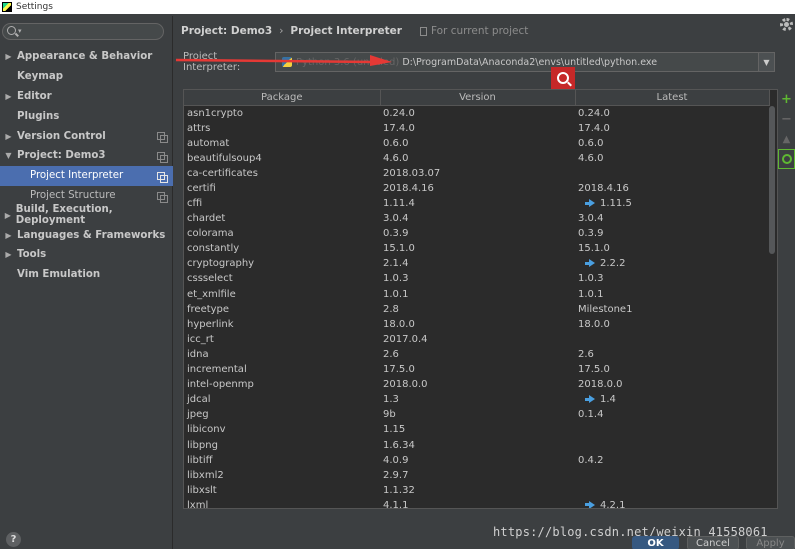 The width and height of the screenshot is (795, 549). I want to click on sidebar-item-project-interpreter: Project Interpreter, so click(86, 175).